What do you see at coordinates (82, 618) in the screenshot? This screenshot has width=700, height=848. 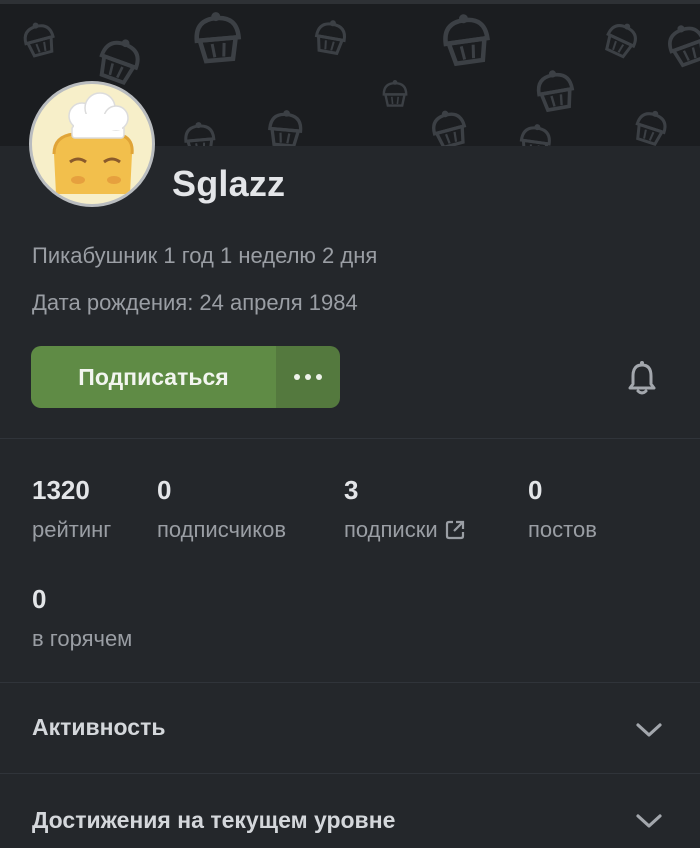 I see `stat-hot: 0 в горячем` at bounding box center [82, 618].